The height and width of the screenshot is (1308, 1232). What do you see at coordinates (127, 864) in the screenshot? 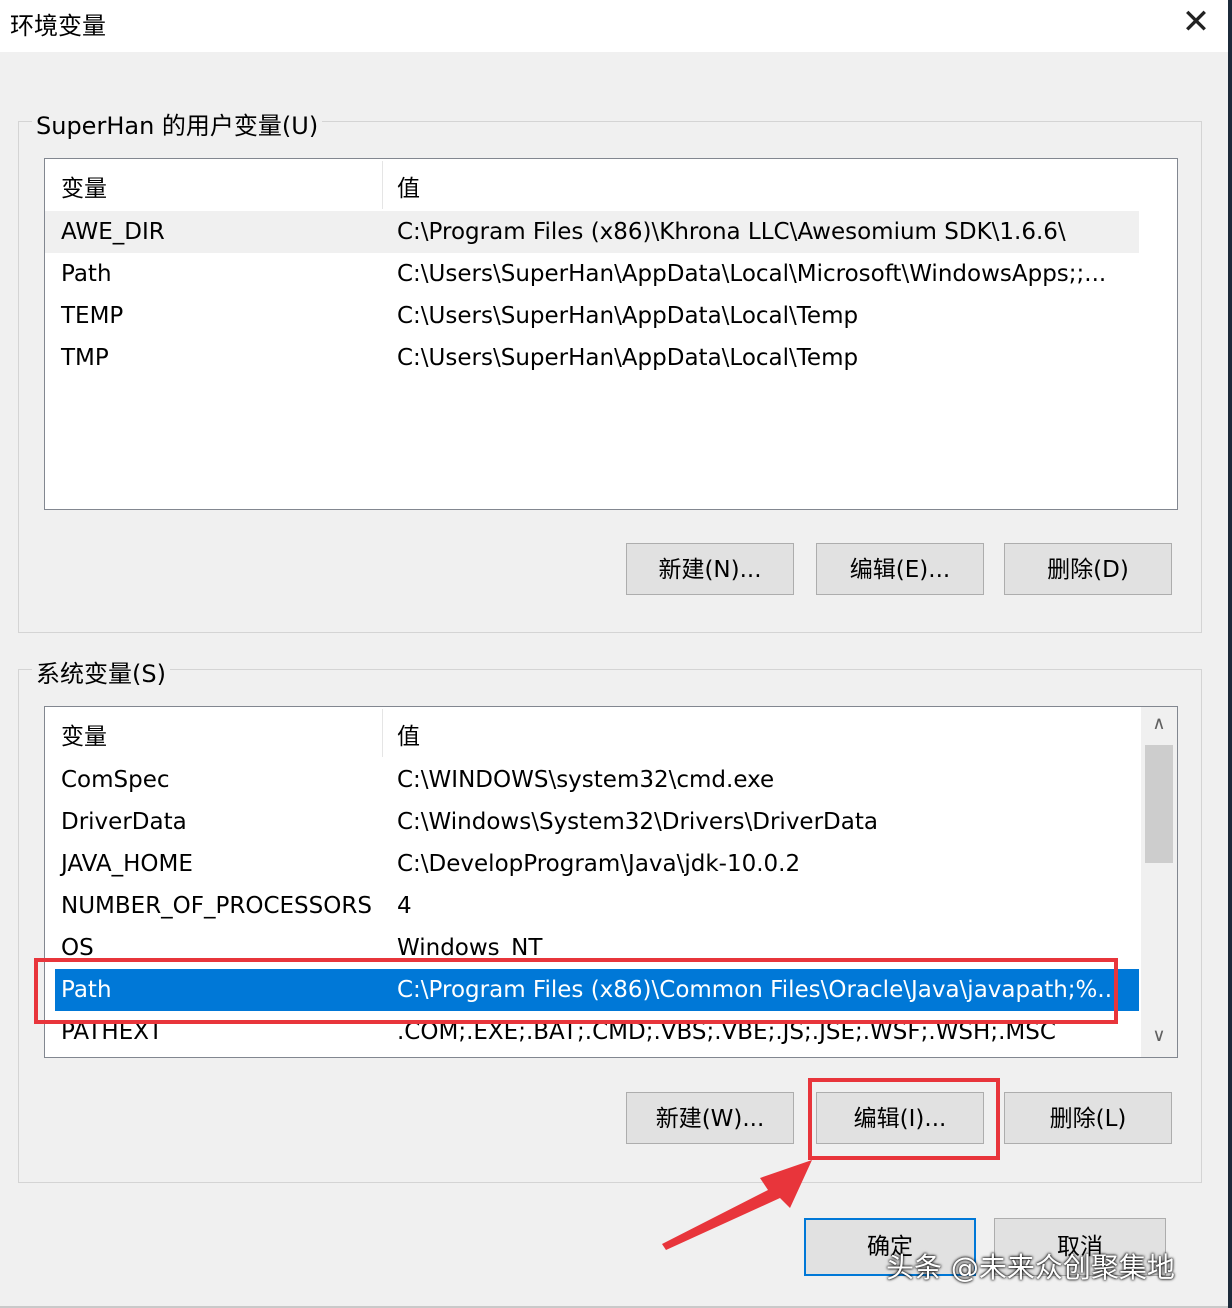
I see `var-name: JAVA_HOME` at bounding box center [127, 864].